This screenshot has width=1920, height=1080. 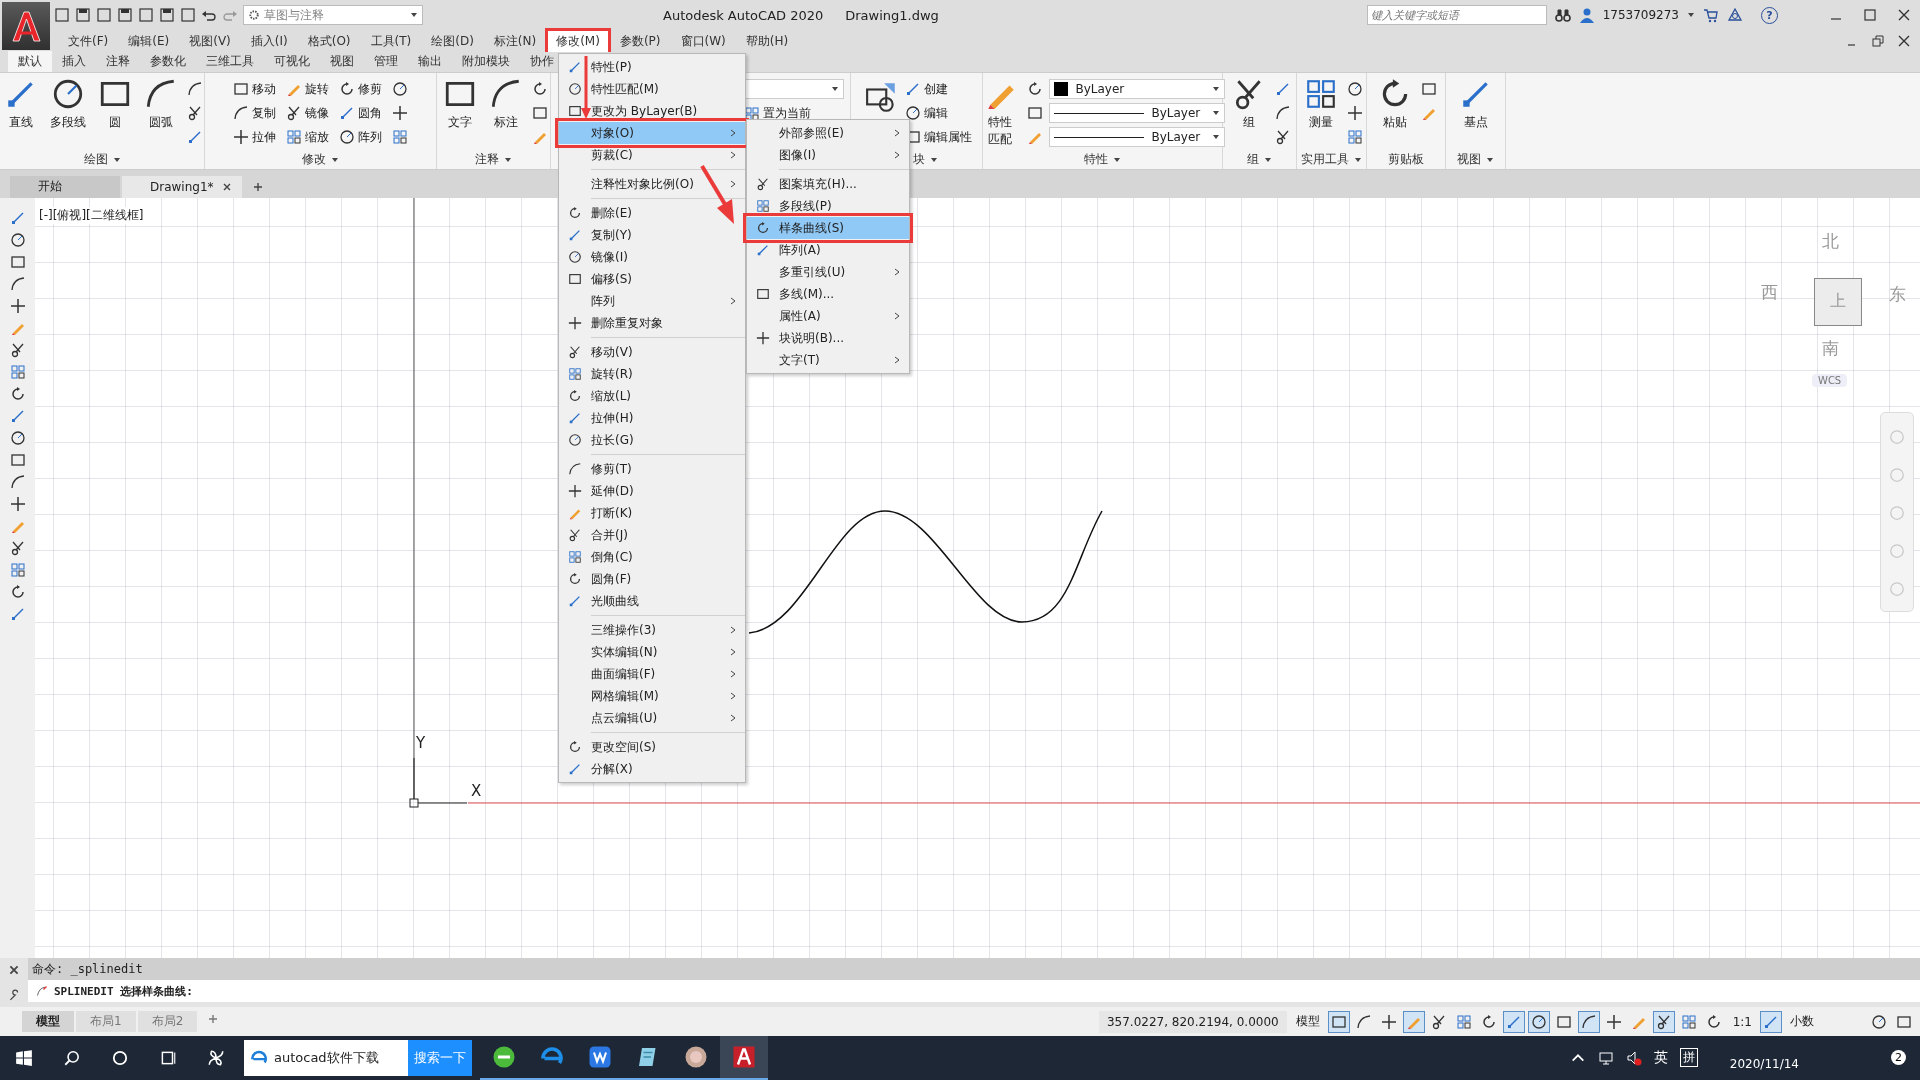 What do you see at coordinates (30, 61) in the screenshot?
I see `ribbon-tab: 默认` at bounding box center [30, 61].